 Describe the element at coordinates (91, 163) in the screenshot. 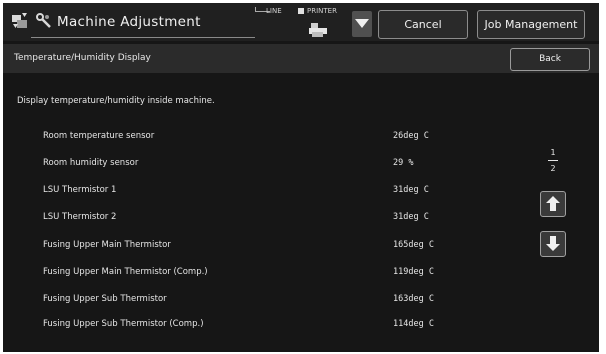

I see `sensor-label: Room humidity sensor` at that location.